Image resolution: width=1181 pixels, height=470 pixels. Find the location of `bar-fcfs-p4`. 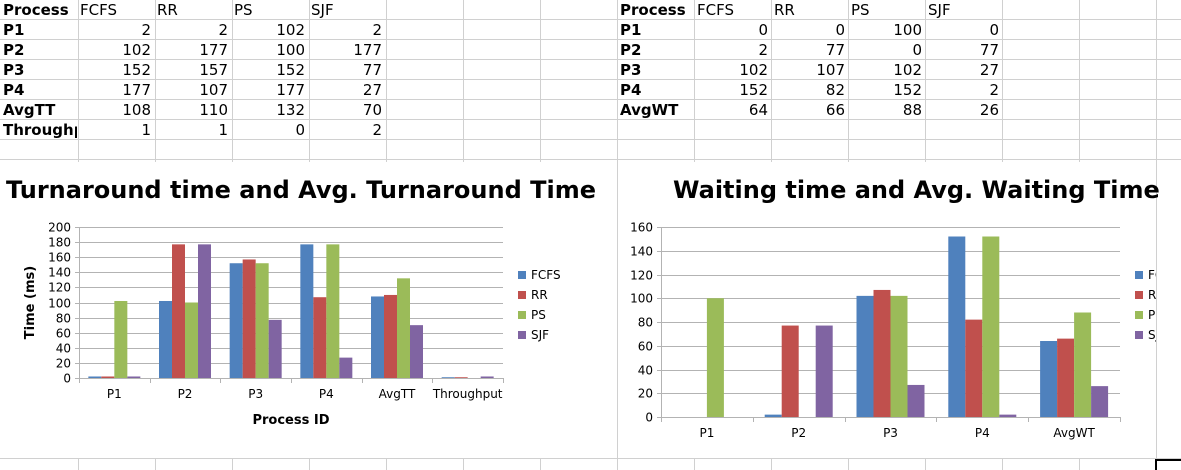

bar-fcfs-p4 is located at coordinates (307, 311).